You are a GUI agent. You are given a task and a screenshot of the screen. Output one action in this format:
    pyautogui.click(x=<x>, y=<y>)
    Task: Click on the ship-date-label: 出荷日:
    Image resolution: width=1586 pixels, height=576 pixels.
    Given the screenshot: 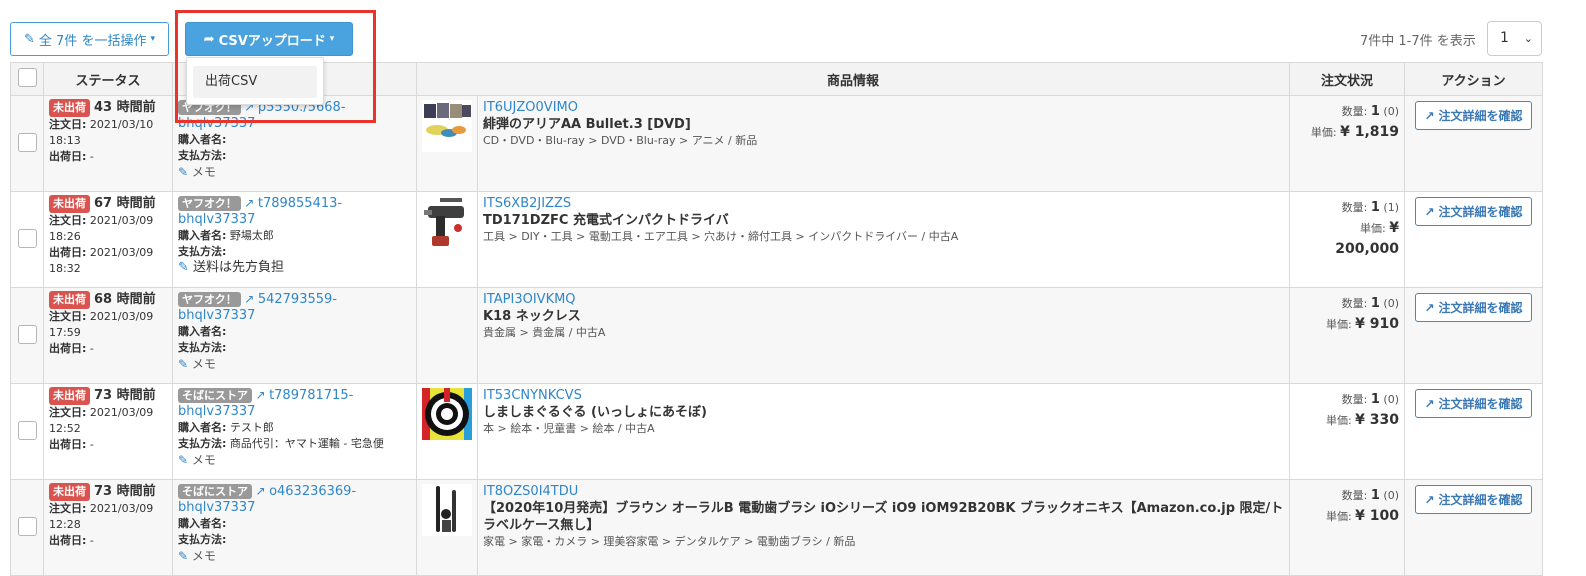 What is the action you would take?
    pyautogui.click(x=68, y=444)
    